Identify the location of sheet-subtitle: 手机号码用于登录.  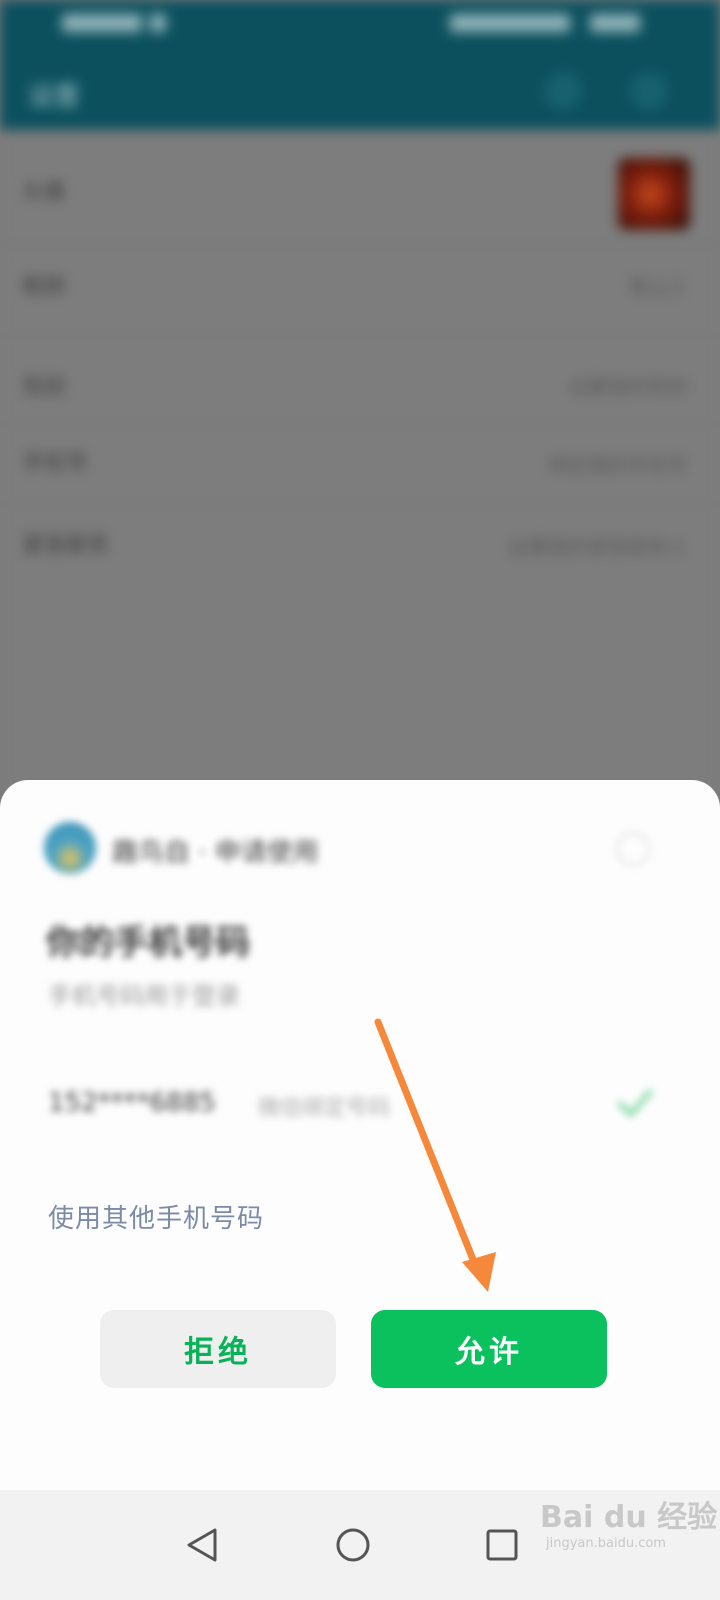
(144, 996).